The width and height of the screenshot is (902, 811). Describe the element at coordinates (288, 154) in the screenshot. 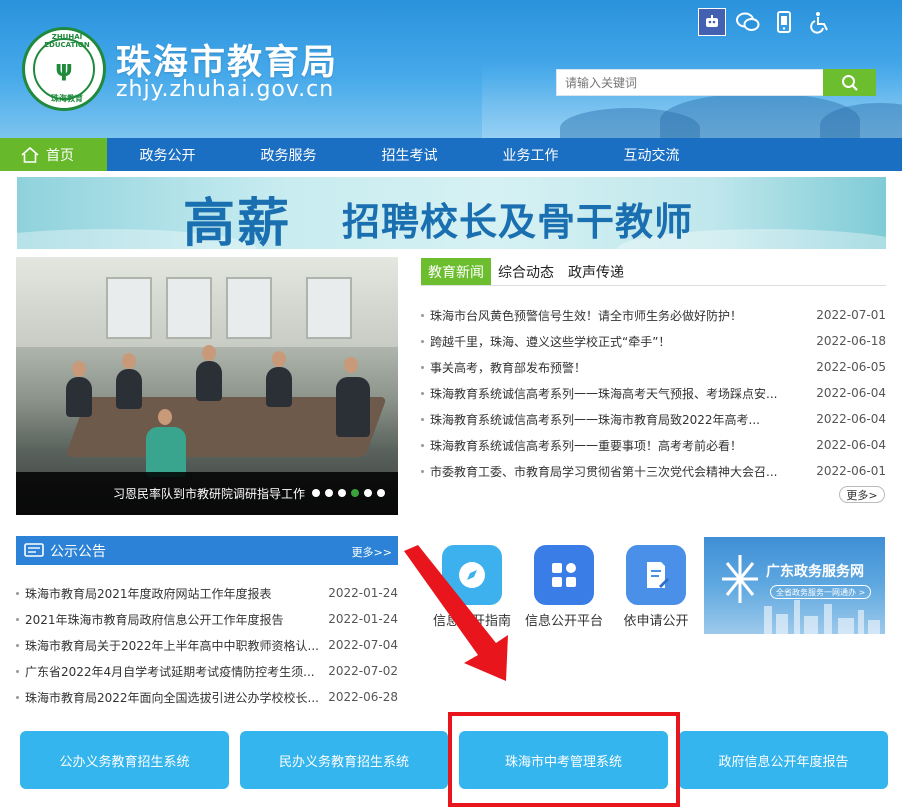

I see `nav-item-government-services: 政务服务` at that location.